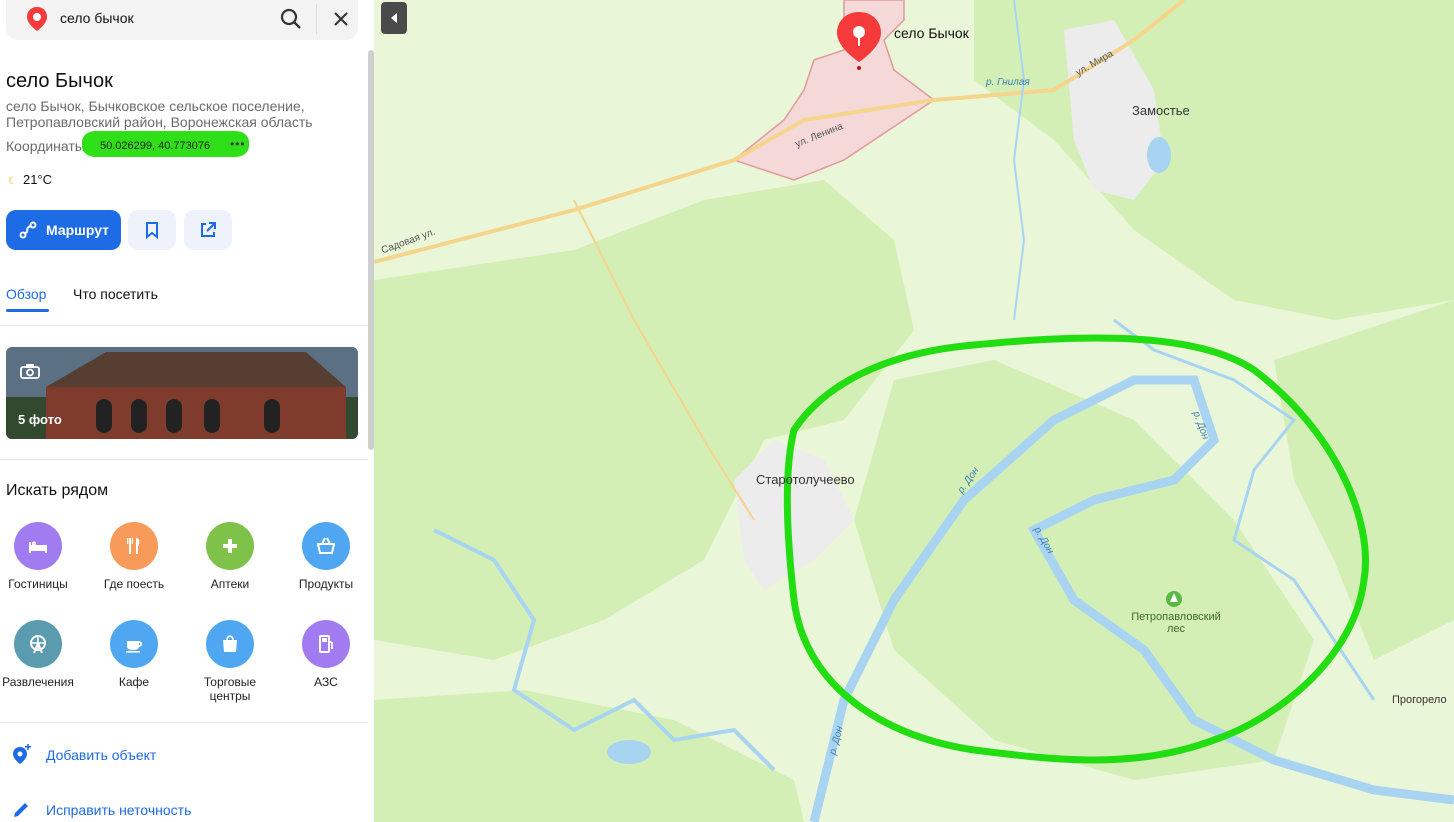  I want to click on nearby-entertainment-label: Развлечения, so click(38, 682).